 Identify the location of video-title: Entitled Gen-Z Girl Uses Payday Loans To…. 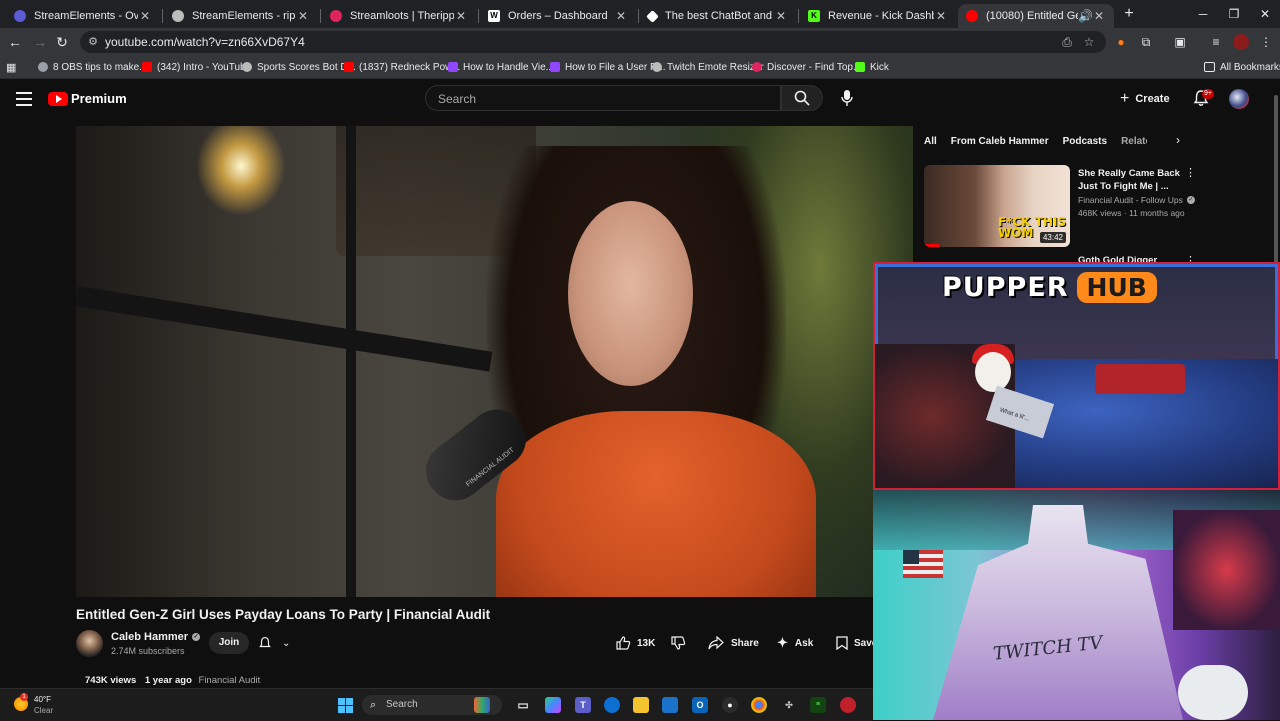
(283, 614).